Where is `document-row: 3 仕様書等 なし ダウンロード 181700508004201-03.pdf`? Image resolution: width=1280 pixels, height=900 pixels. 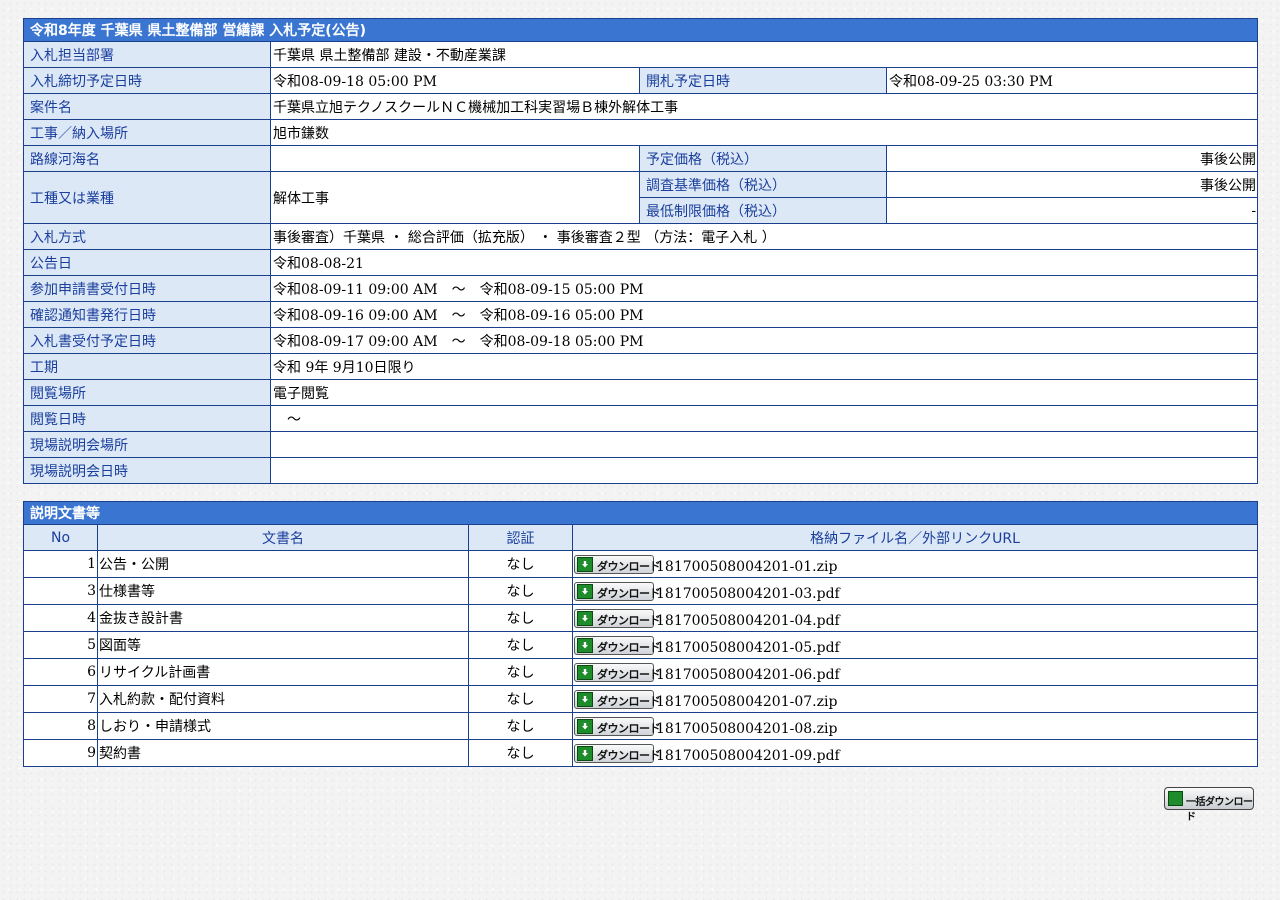
document-row: 3 仕様書等 なし ダウンロード 181700508004201-03.pdf is located at coordinates (640, 591).